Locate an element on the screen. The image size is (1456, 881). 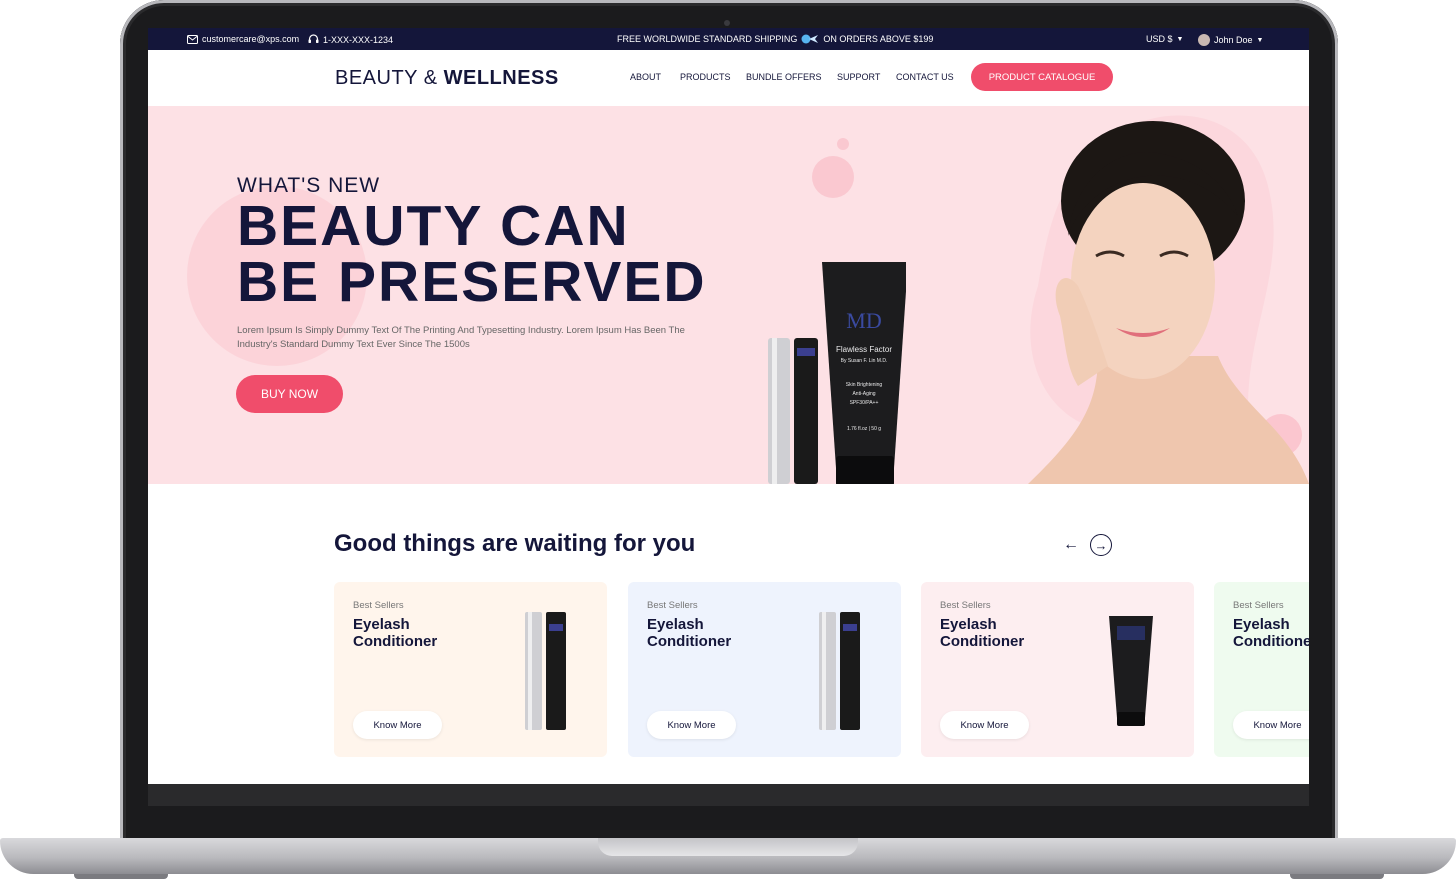
camera-dot is located at coordinates (727, 23).